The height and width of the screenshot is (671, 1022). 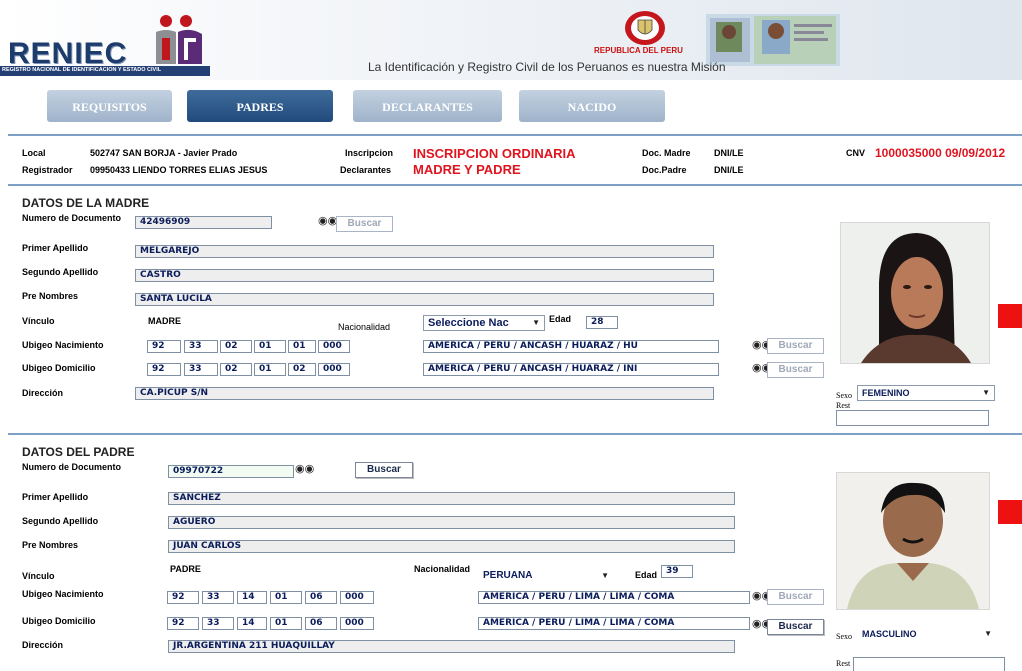 I want to click on madre-pre-nombres-label: Pre Nombres, so click(x=50, y=296).